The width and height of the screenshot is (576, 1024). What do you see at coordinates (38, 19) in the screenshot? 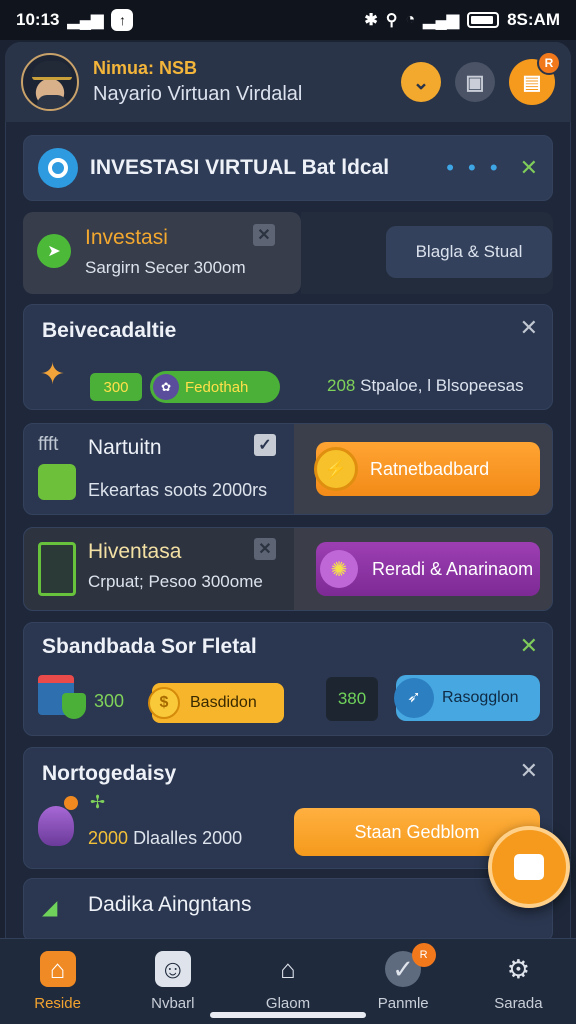
I see `status-time: 10:13` at bounding box center [38, 19].